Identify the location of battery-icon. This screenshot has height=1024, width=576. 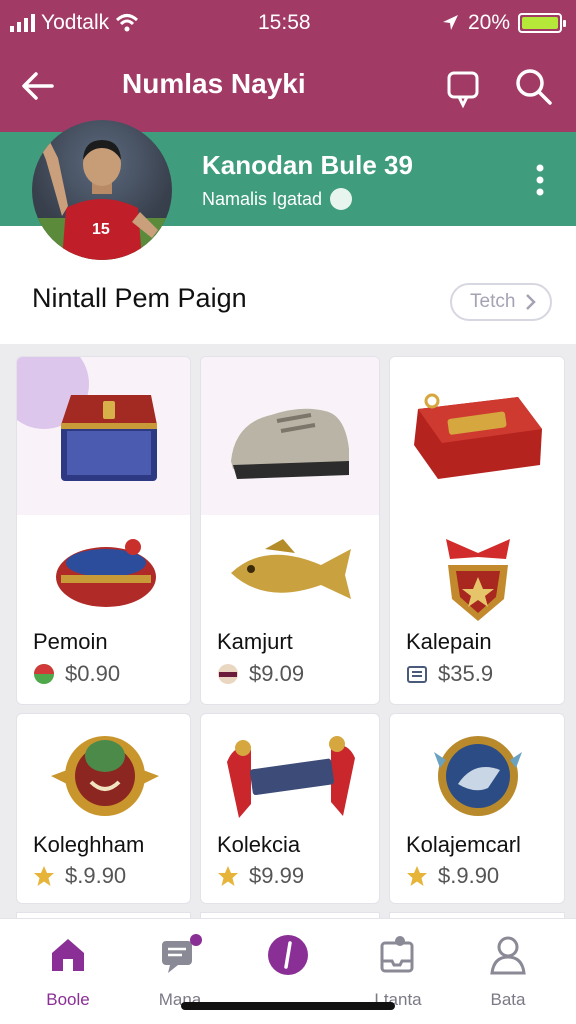
(542, 23).